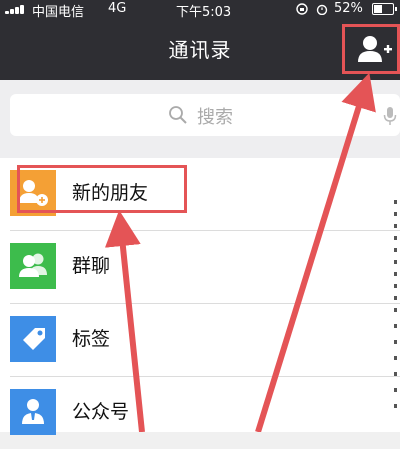 Image resolution: width=400 pixels, height=449 pixels. Describe the element at coordinates (101, 412) in the screenshot. I see `list-item-label: 公众号` at that location.